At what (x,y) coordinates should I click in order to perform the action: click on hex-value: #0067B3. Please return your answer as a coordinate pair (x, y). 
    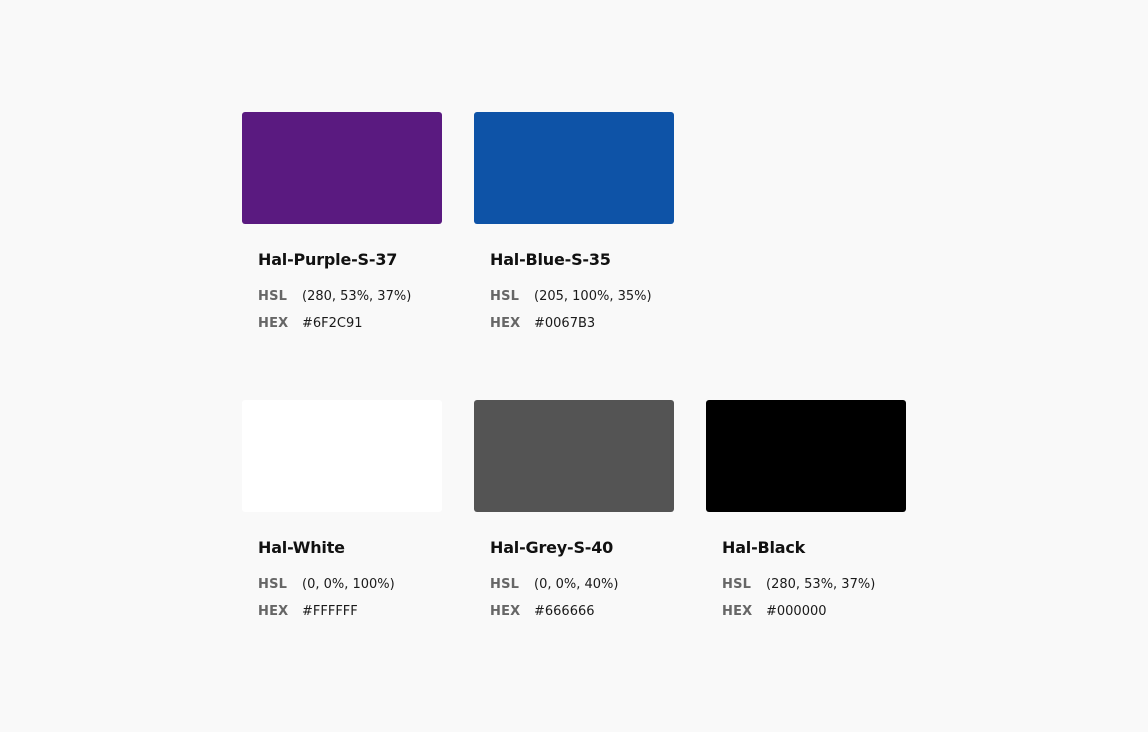
    Looking at the image, I should click on (565, 323).